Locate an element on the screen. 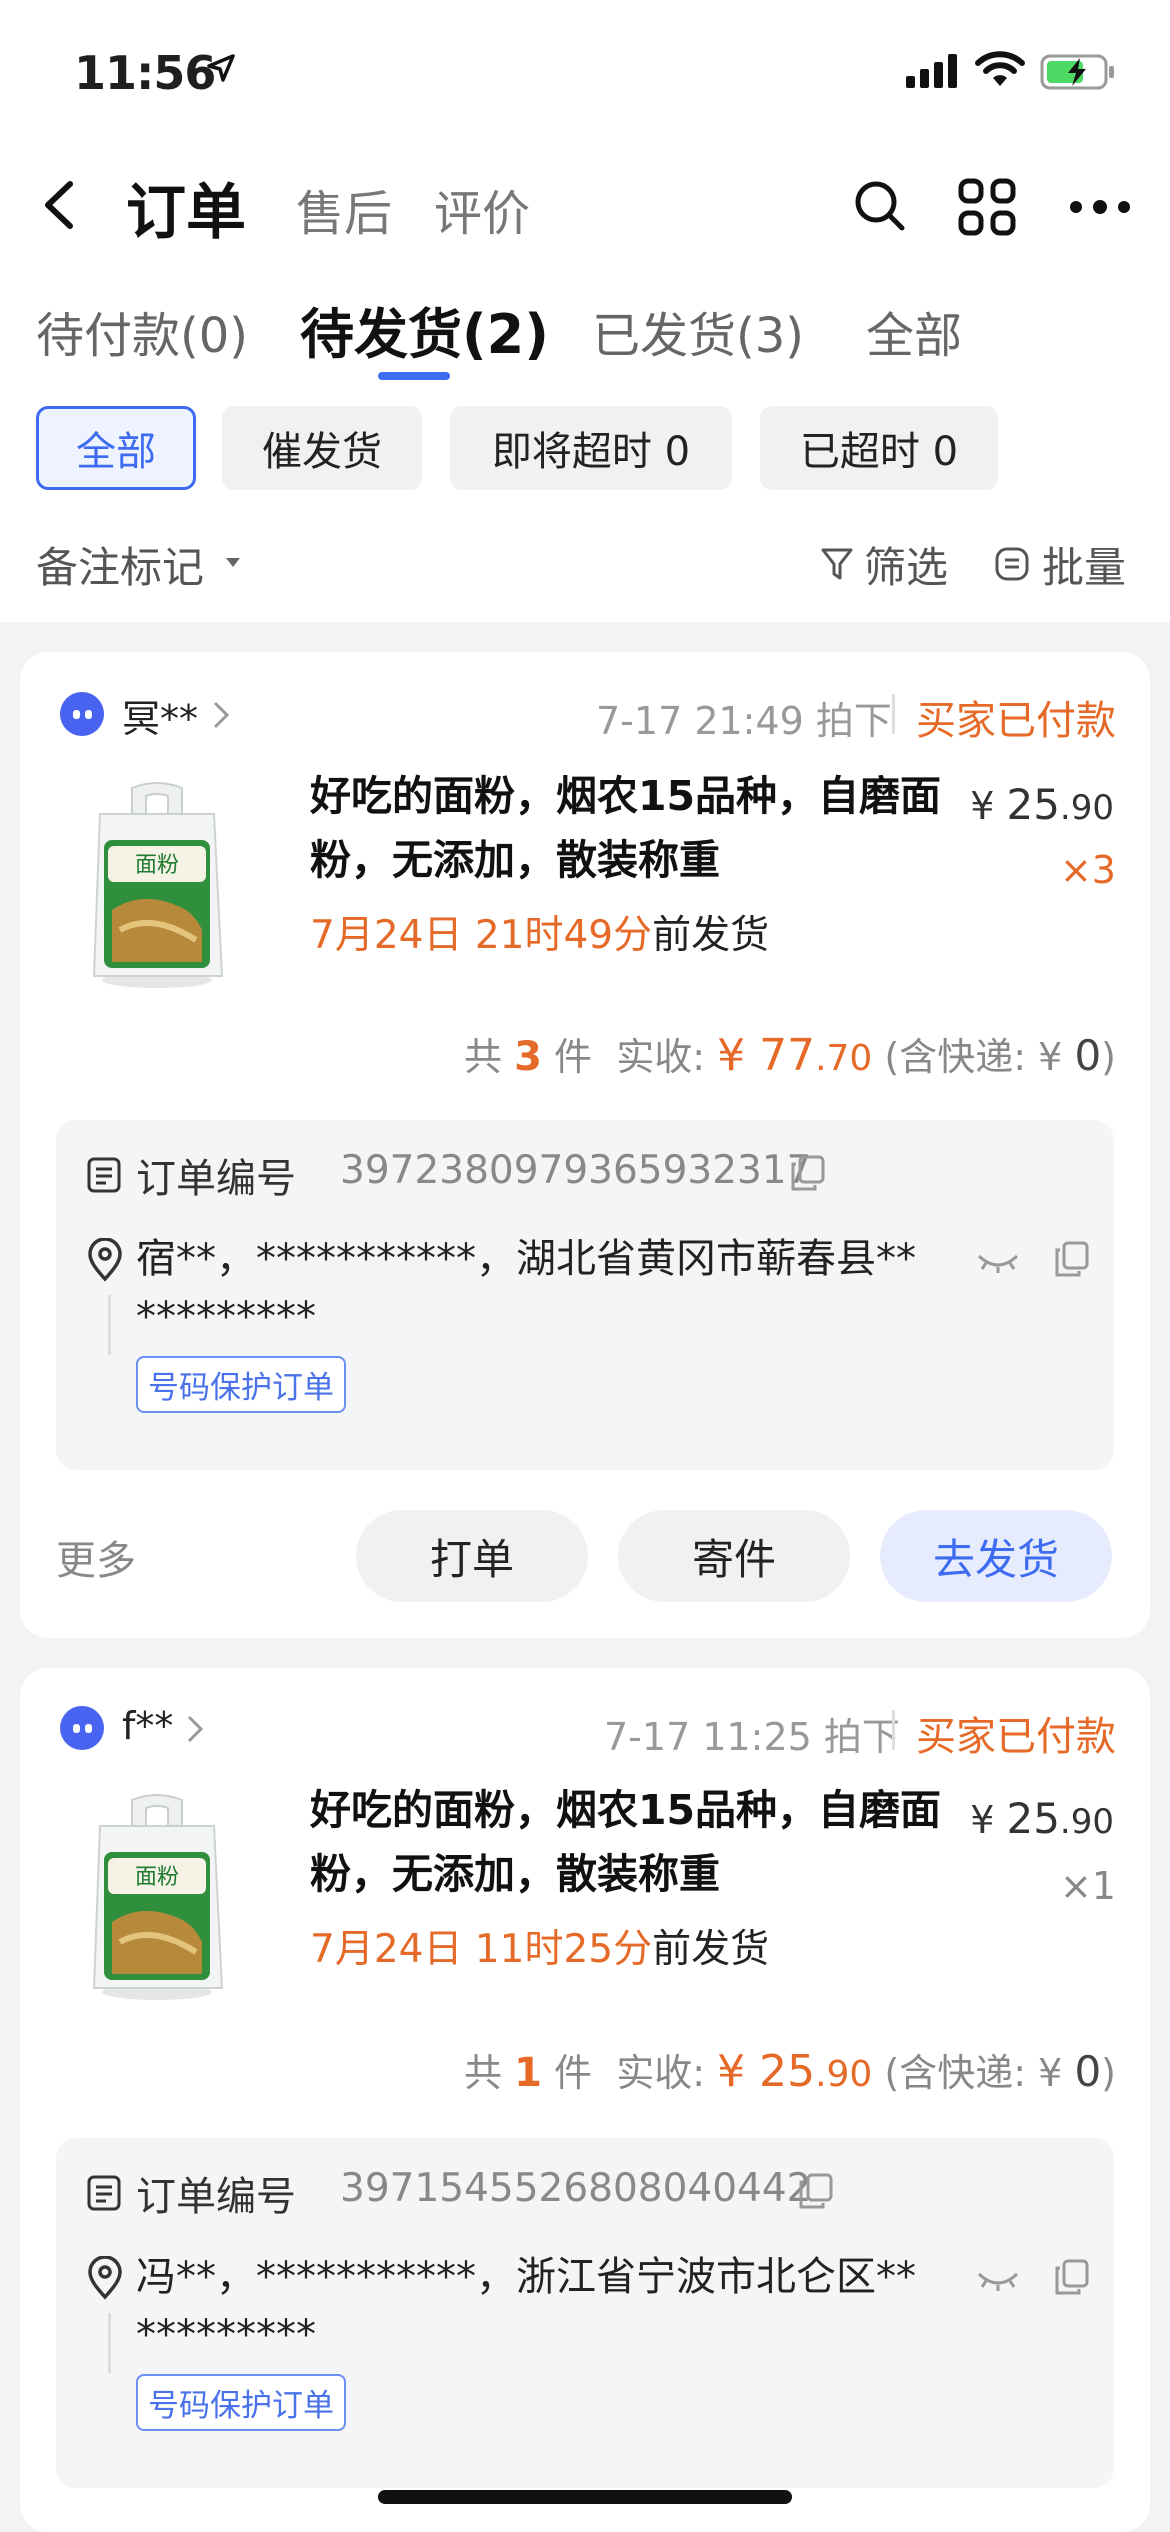  amount-dec: .90 is located at coordinates (844, 2074).